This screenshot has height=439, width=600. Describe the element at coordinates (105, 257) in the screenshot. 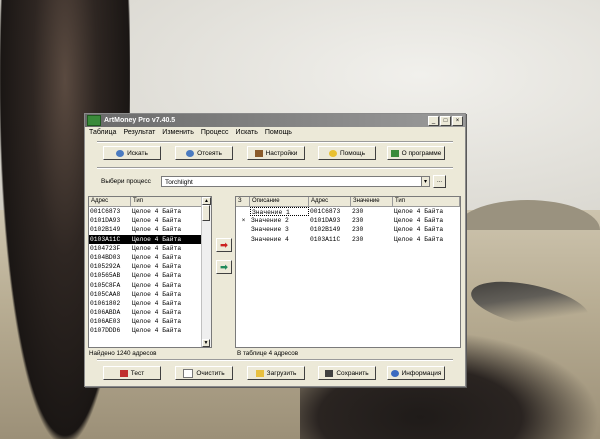

I see `address-cell: 0104BD03` at that location.